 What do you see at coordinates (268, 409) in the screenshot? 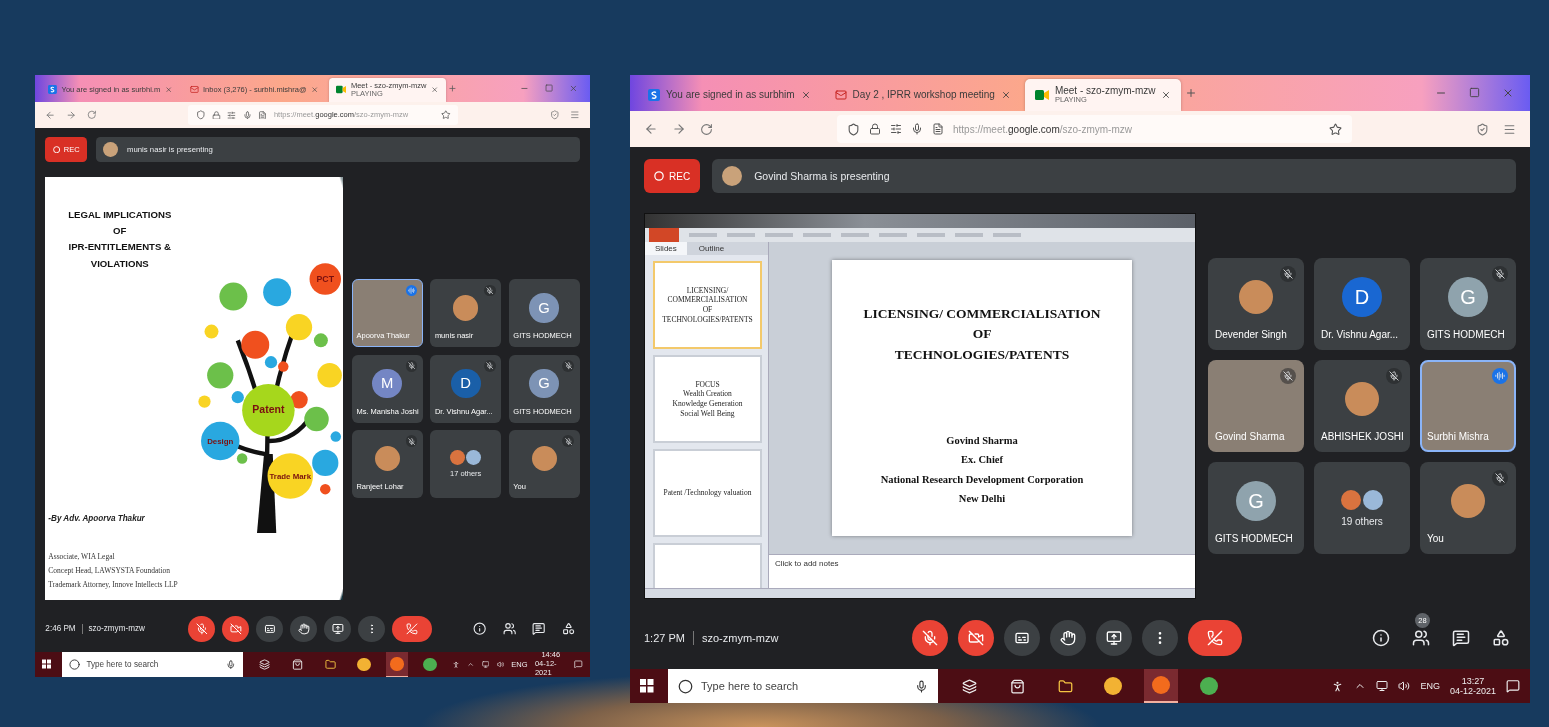
I see `bubble-label: Patent` at bounding box center [268, 409].